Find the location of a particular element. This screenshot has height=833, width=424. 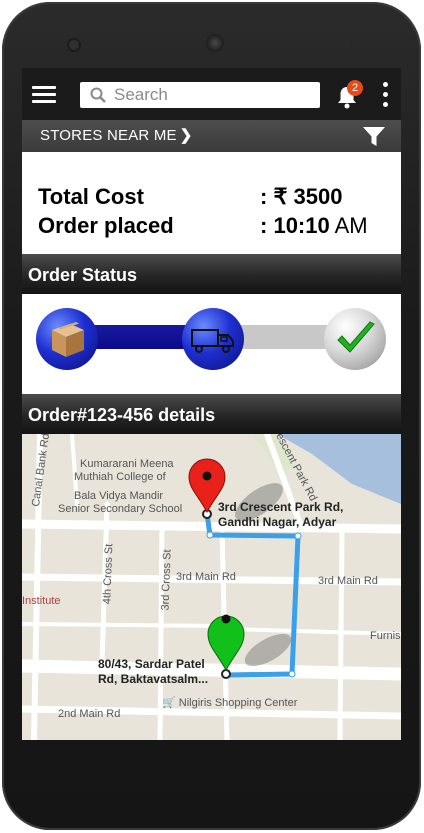

hamburger-menu-icon is located at coordinates (44, 95).